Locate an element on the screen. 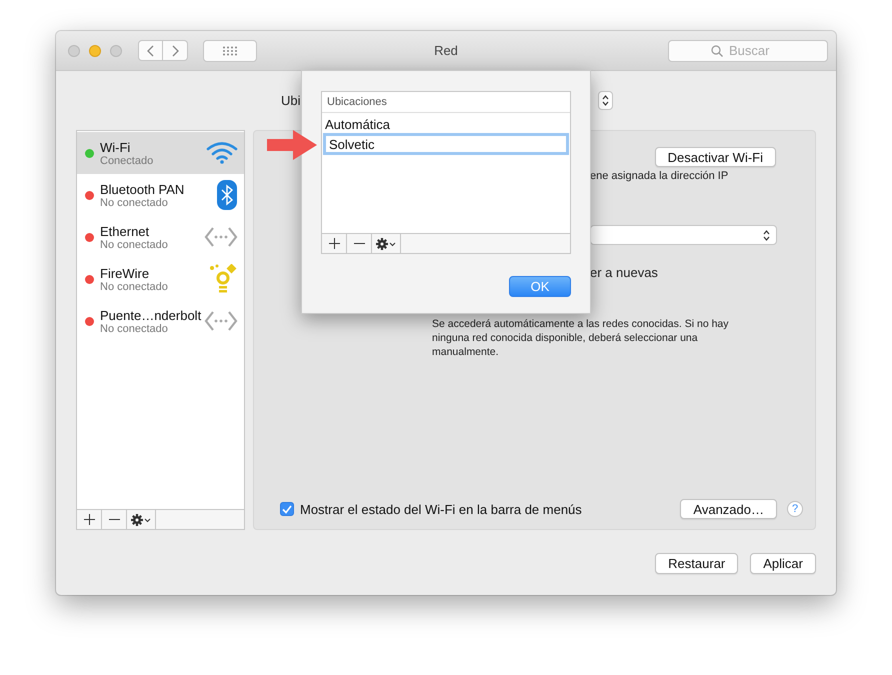  status-text: ene asignada la dirección IP is located at coordinates (659, 176).